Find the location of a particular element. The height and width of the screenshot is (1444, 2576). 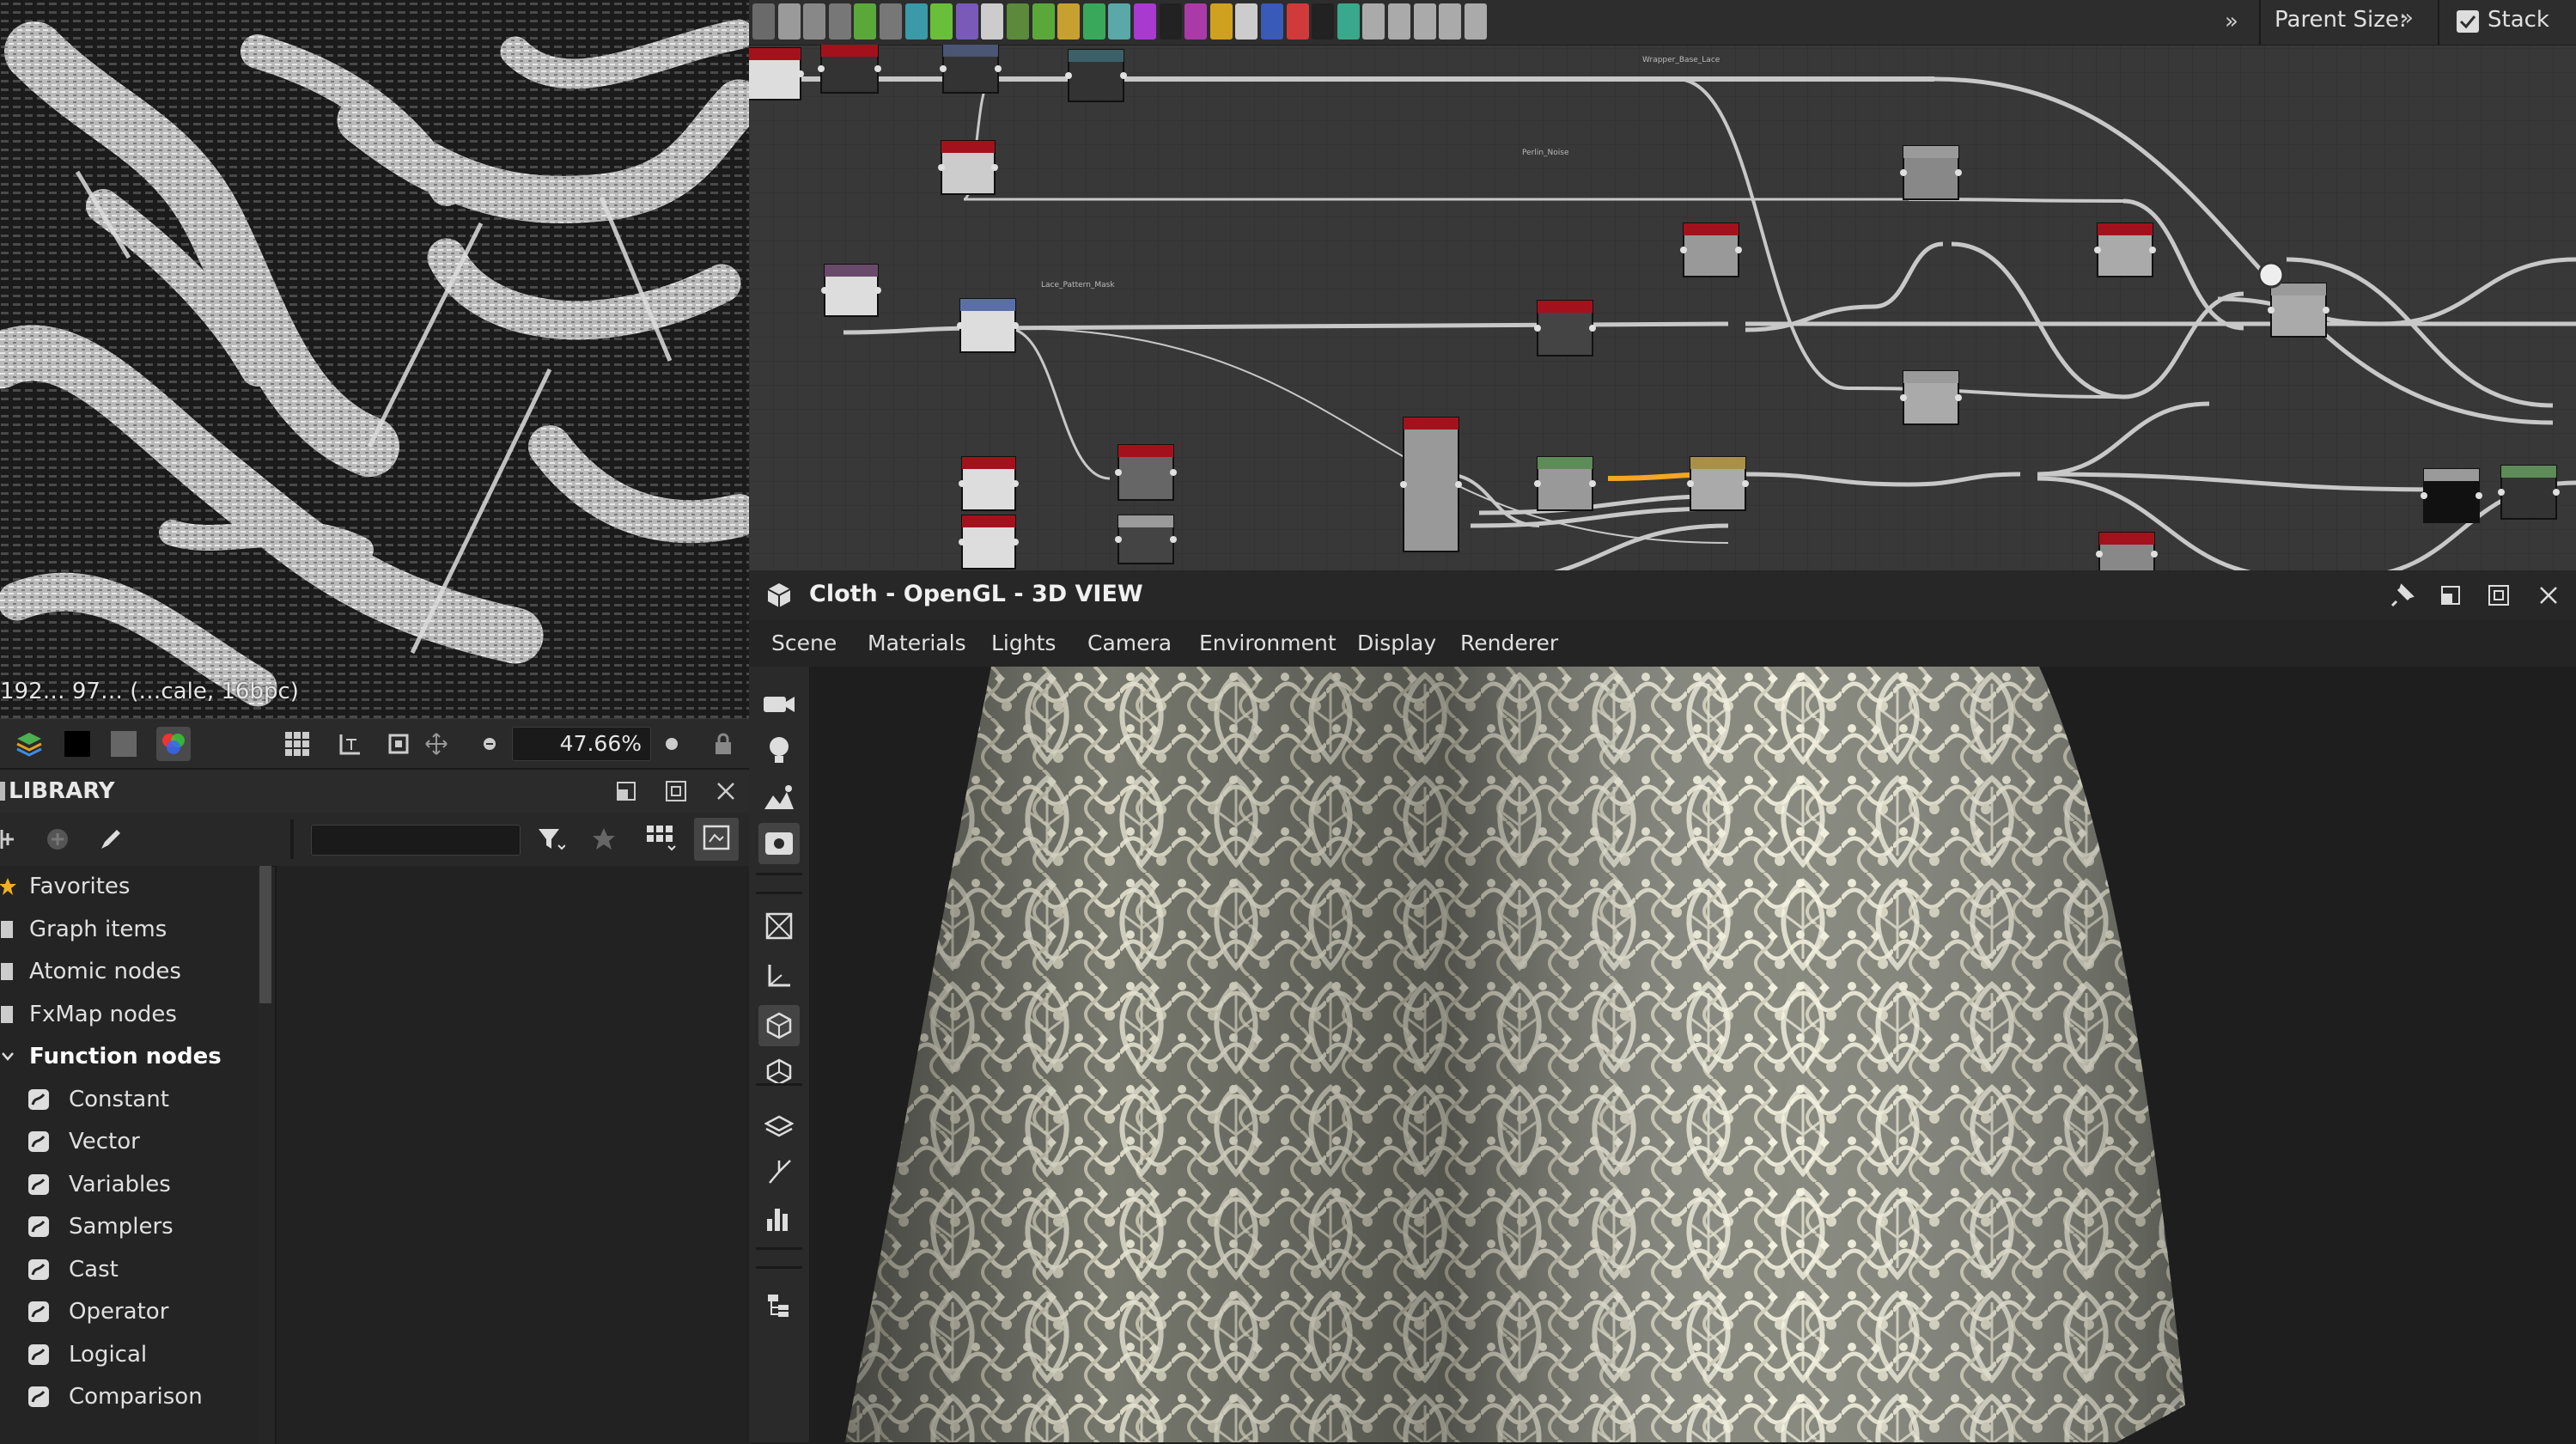

map-icon is located at coordinates (1348, 21).